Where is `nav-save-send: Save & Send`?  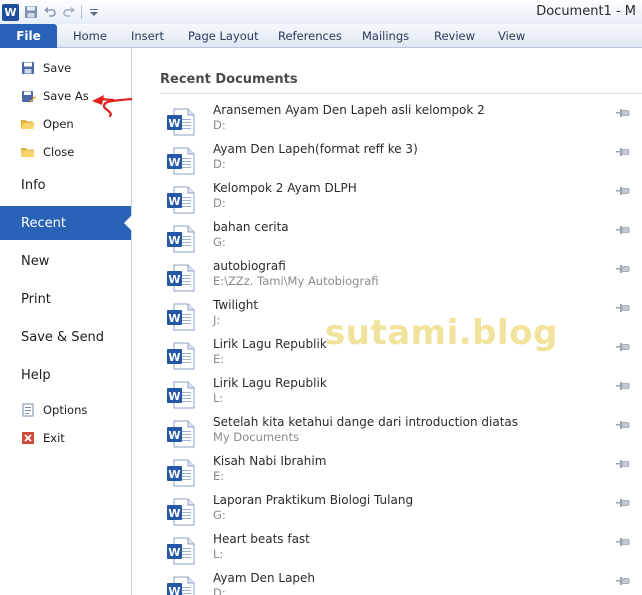 nav-save-send: Save & Send is located at coordinates (65, 337).